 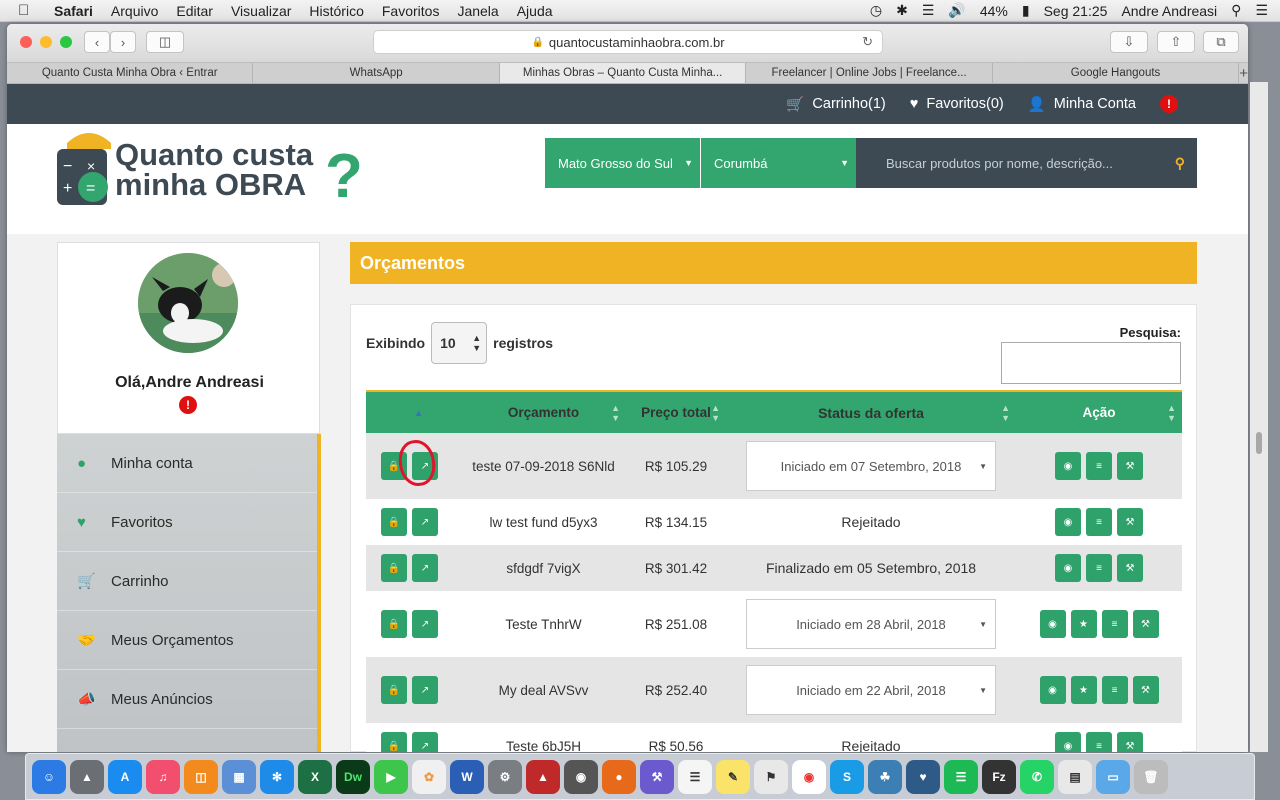 What do you see at coordinates (1082, 104) in the screenshot?
I see `account-link: 👤 Minha Conta` at bounding box center [1082, 104].